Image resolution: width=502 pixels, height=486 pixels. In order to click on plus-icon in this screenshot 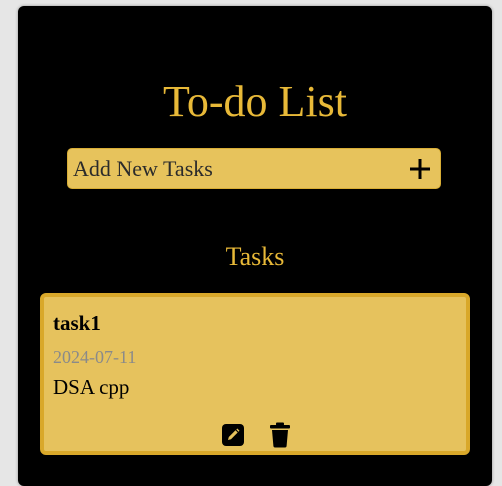, I will do `click(420, 169)`.